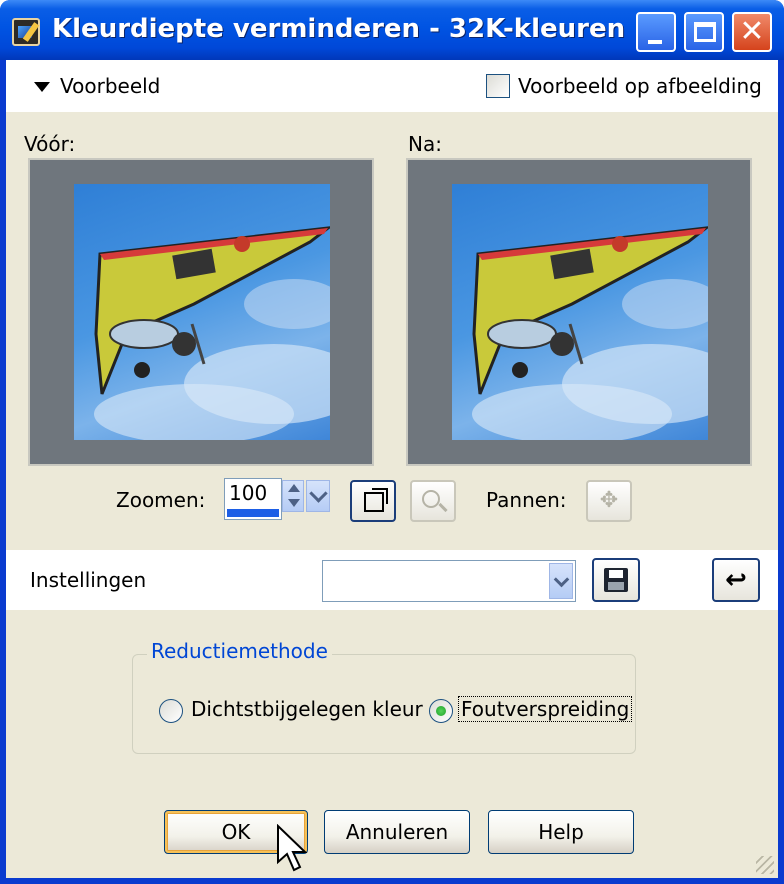 The image size is (784, 884). I want to click on before-label: Vóór:, so click(50, 144).